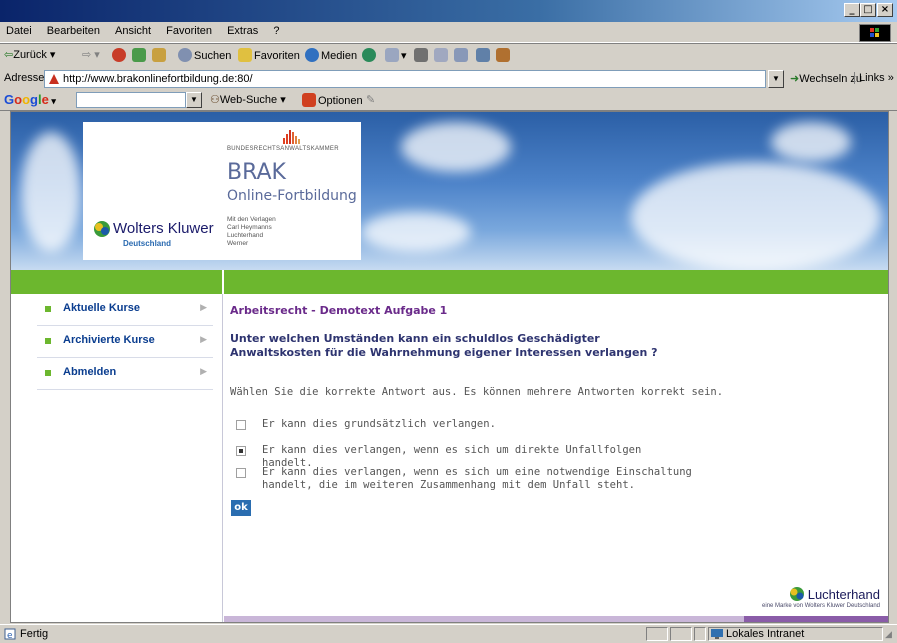 The height and width of the screenshot is (643, 897). I want to click on address-dropdown-button: ▼, so click(776, 79).